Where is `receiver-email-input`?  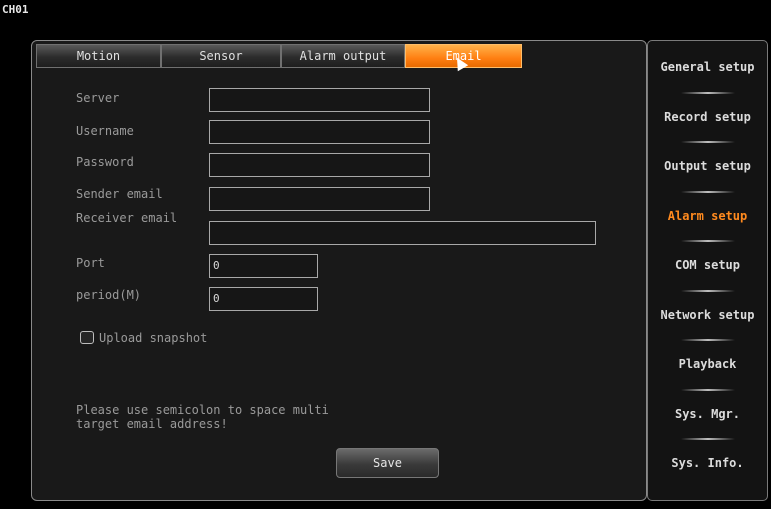
receiver-email-input is located at coordinates (402, 233).